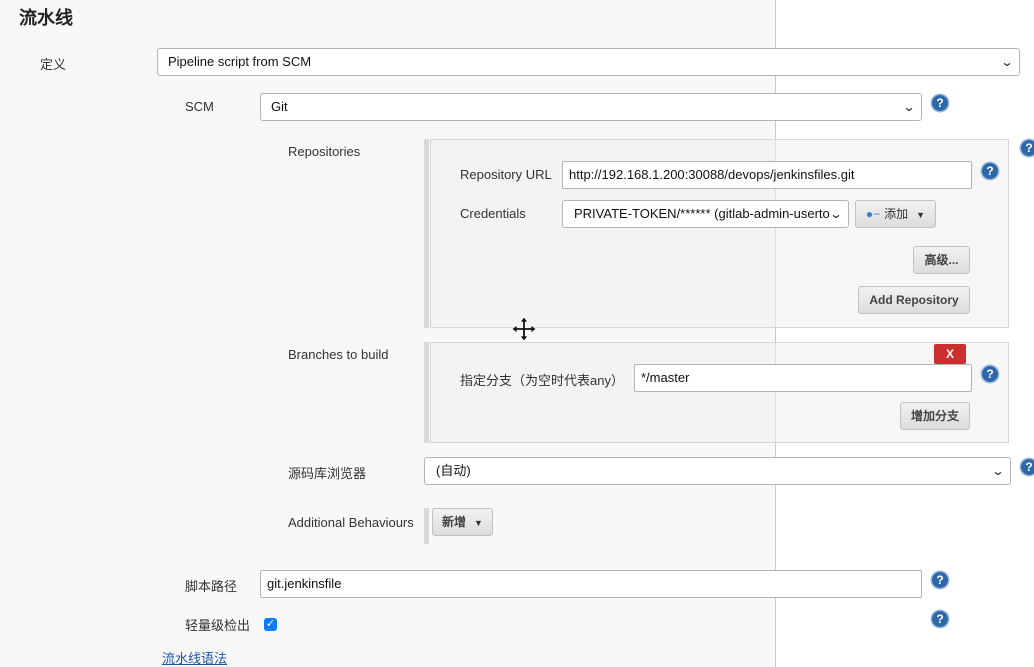 This screenshot has height=667, width=1034. What do you see at coordinates (453, 470) in the screenshot?
I see `repository-browser-selected: (自动)` at bounding box center [453, 470].